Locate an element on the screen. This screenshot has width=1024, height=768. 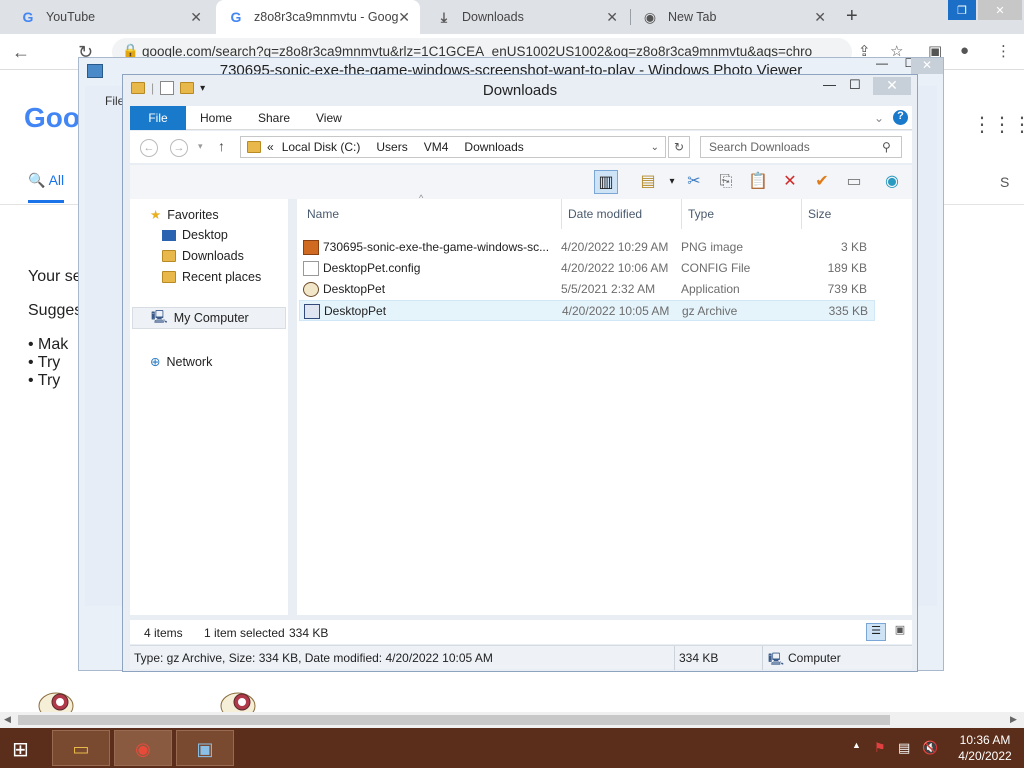
breadcrumb-downloads: Downloads is located at coordinates (493, 147).